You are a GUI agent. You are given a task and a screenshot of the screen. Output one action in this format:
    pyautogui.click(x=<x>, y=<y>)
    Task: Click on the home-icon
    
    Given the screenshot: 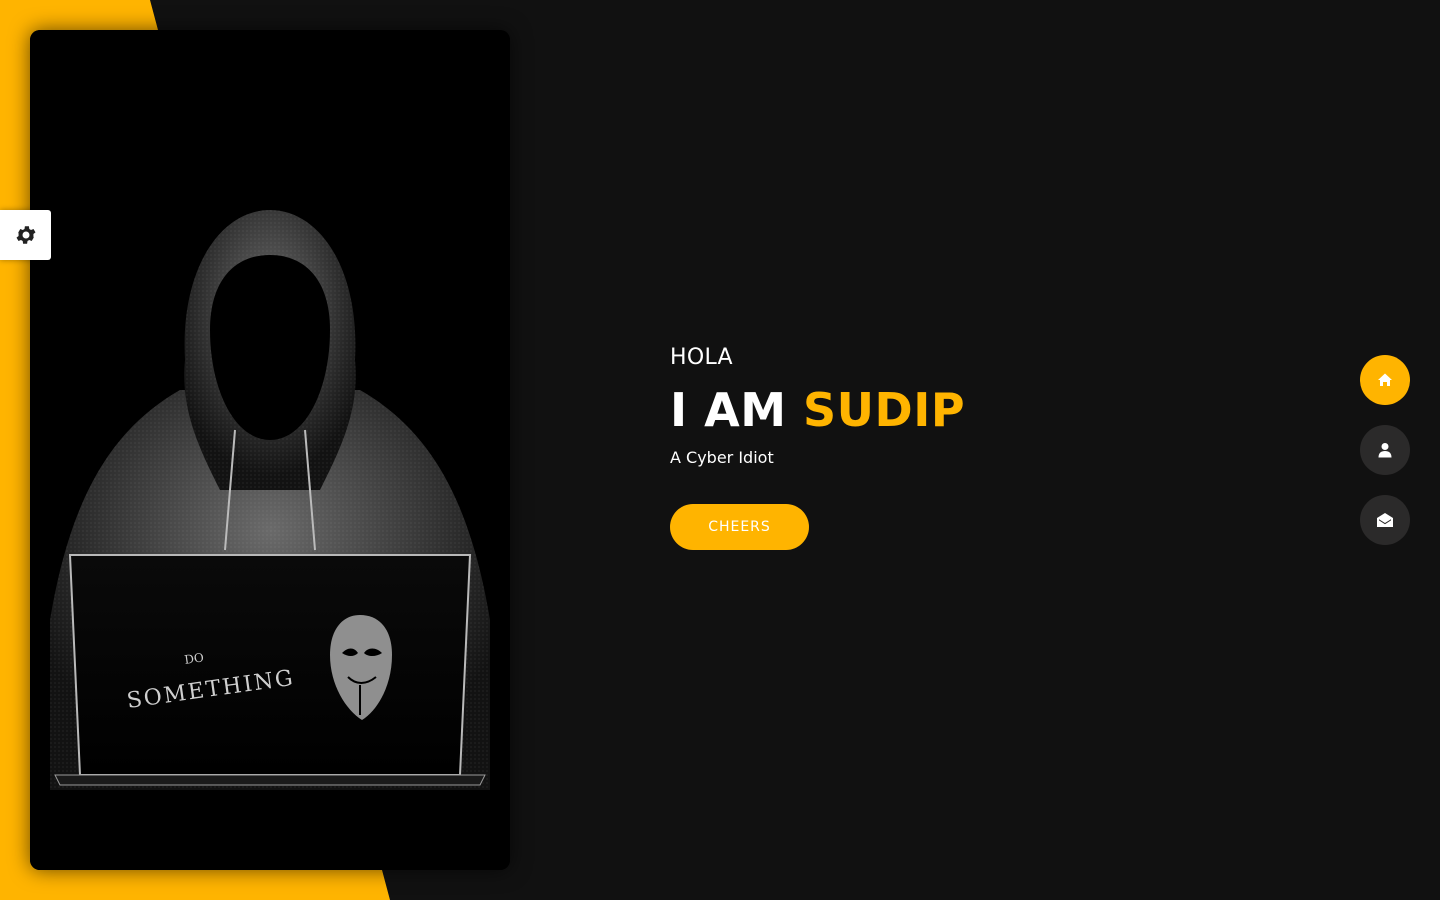 What is the action you would take?
    pyautogui.click(x=1385, y=379)
    